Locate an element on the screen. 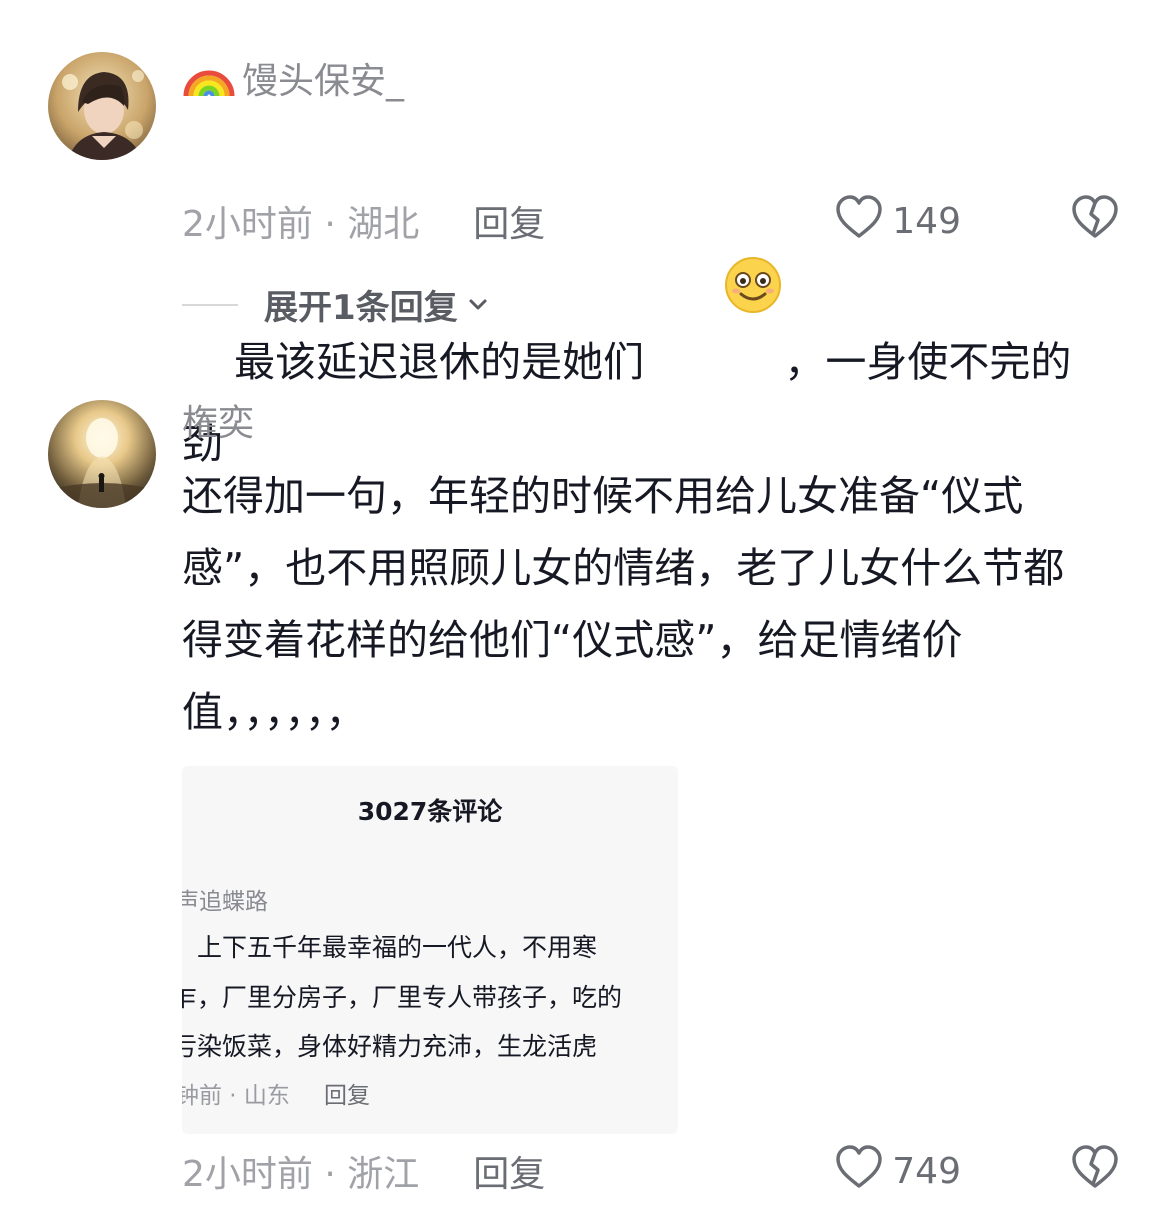 Image resolution: width=1169 pixels, height=1221 pixels. like-count: 149 is located at coordinates (926, 221).